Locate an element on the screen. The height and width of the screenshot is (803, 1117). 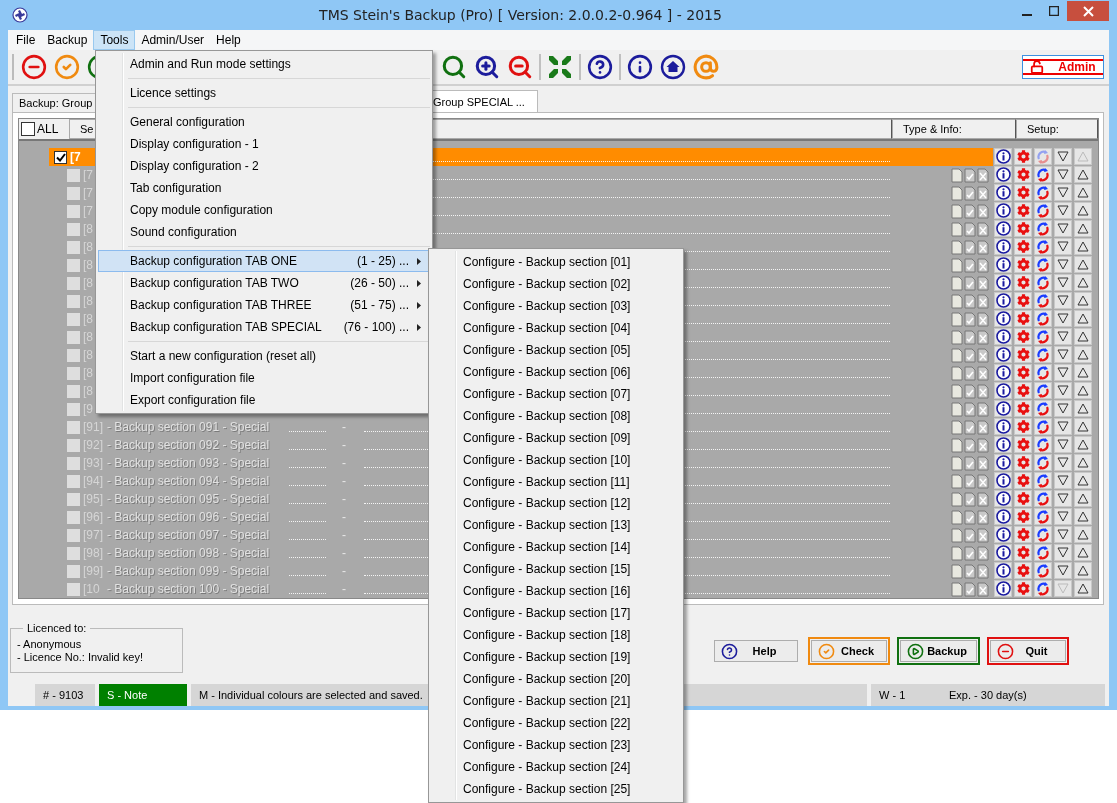
menu-item: Configure - Backup section [21] is located at coordinates (556, 701).